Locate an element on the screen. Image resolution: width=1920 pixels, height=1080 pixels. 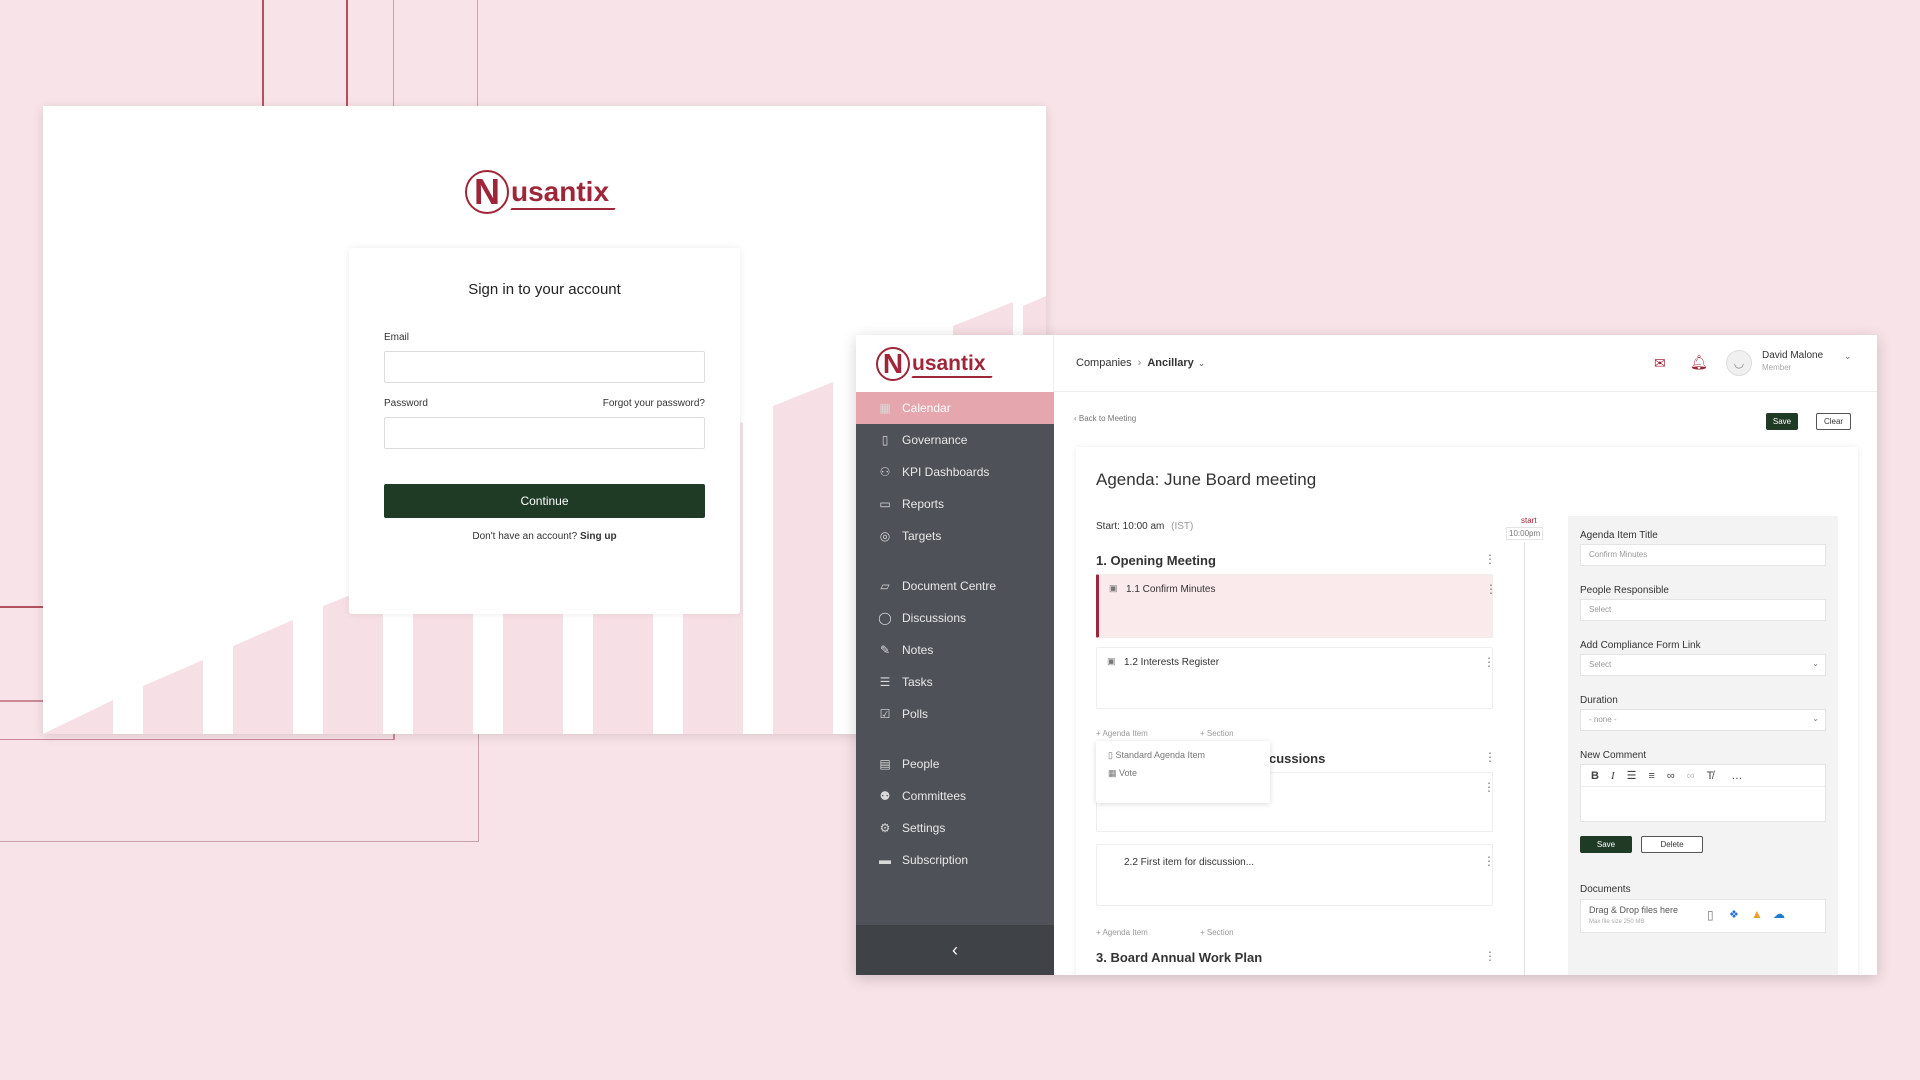
sidebar-item-governance: ▯ Governance is located at coordinates (955, 440).